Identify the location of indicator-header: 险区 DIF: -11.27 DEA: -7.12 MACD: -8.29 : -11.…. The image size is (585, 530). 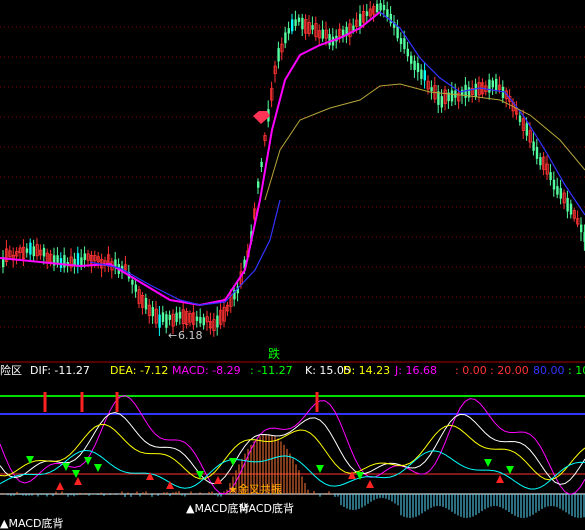
(292, 370).